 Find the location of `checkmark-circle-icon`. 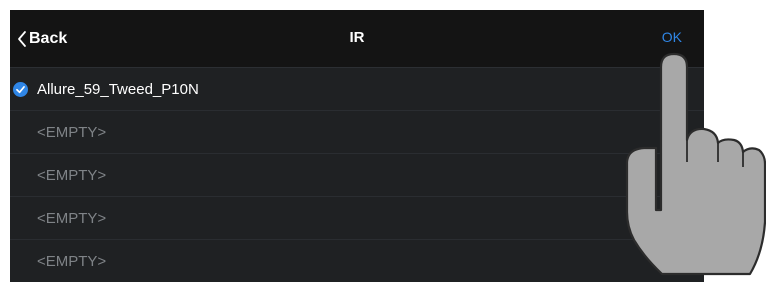

checkmark-circle-icon is located at coordinates (20, 89).